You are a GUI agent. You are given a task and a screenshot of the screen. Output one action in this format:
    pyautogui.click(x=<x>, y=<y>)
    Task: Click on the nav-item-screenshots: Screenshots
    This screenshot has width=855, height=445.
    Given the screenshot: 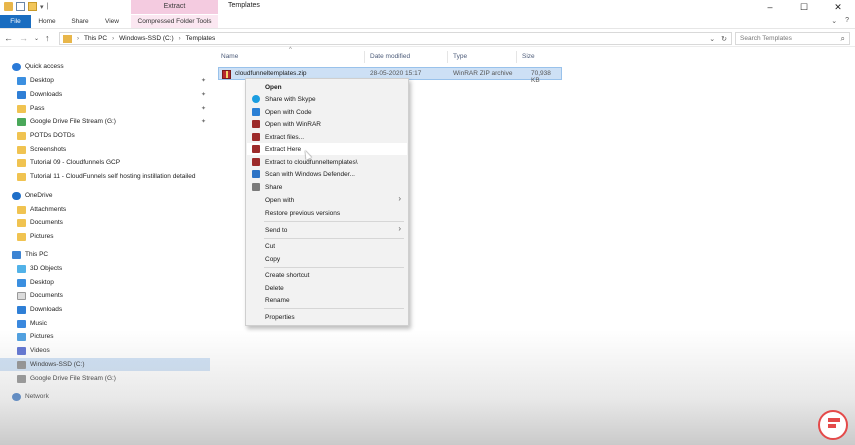 What is the action you would take?
    pyautogui.click(x=122, y=149)
    